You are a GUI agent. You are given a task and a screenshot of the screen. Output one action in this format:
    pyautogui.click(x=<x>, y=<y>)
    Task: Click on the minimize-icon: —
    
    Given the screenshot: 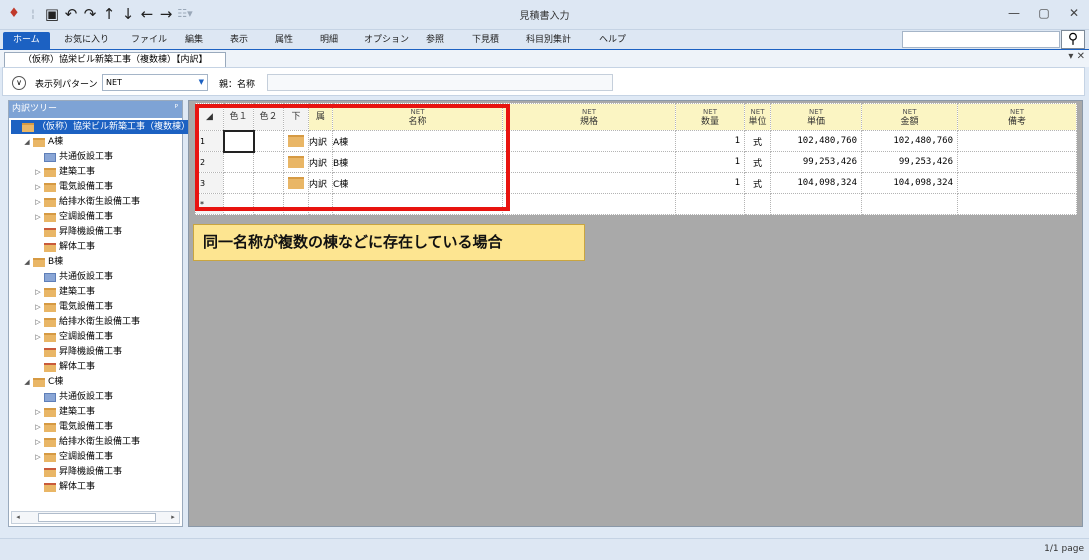 What is the action you would take?
    pyautogui.click(x=1014, y=13)
    